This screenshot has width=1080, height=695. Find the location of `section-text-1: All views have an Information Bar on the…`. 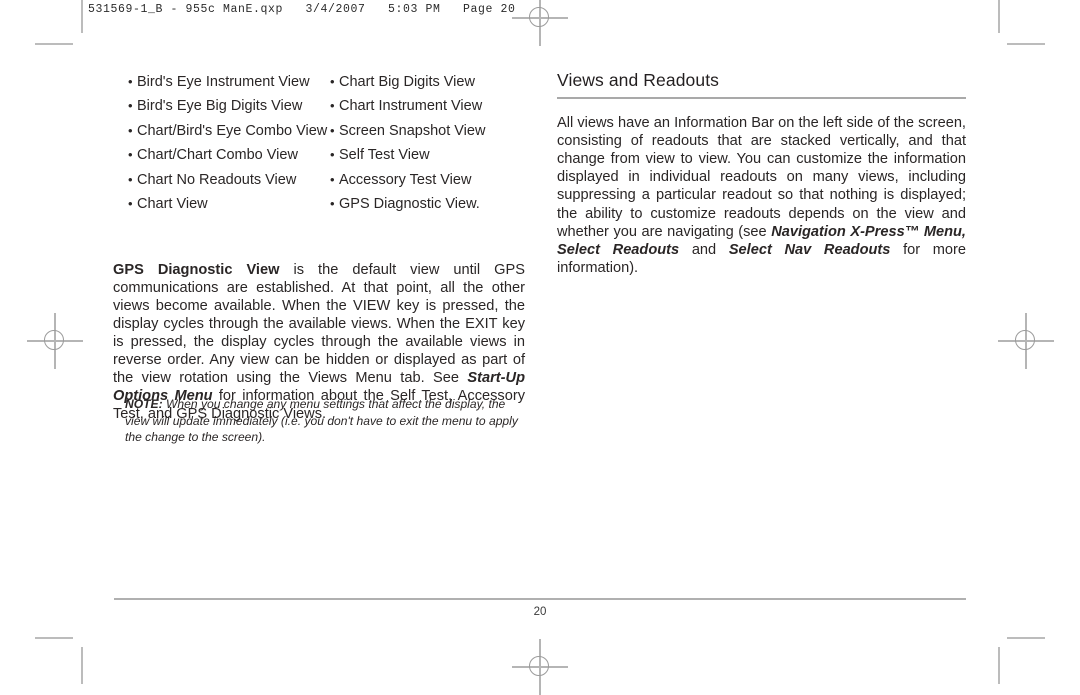

section-text-1: All views have an Information Bar on the… is located at coordinates (761, 177).